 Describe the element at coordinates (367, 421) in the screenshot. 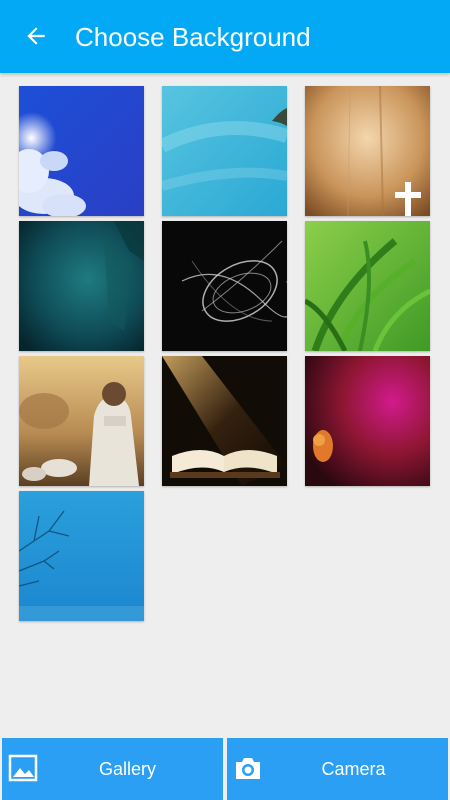

I see `background-magenta-red-texture` at that location.